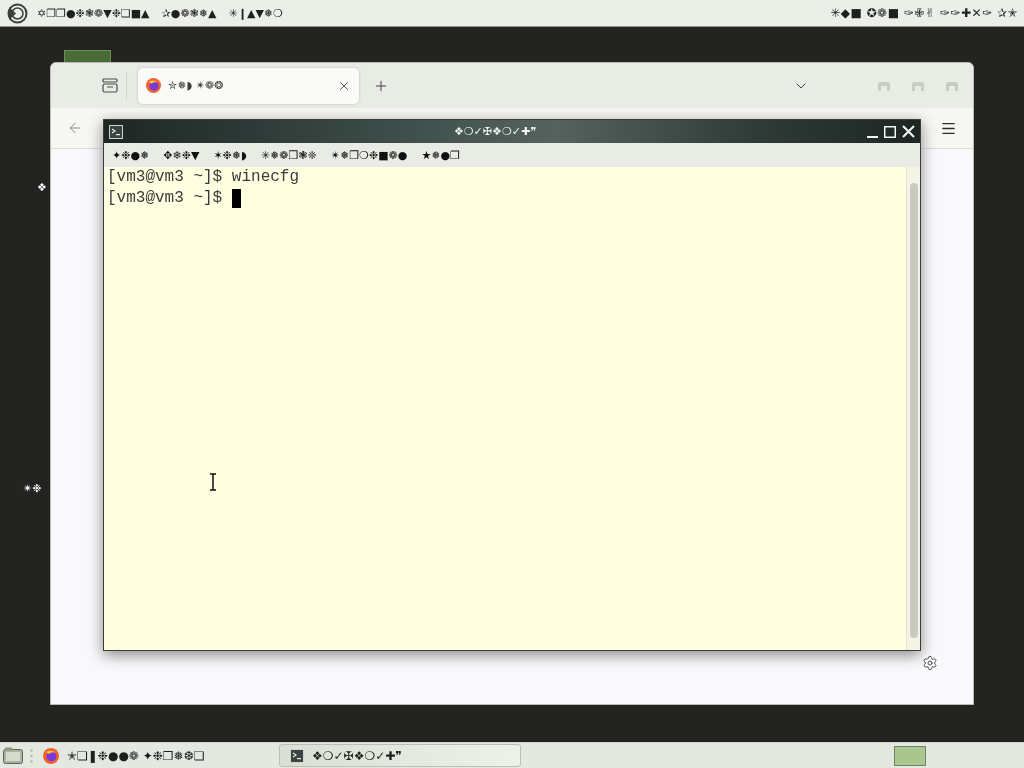 This screenshot has height=768, width=1024. I want to click on taskbar-button: ✭❏❚❉●●❁ ✦❉❒❅❆❏, so click(158, 755).